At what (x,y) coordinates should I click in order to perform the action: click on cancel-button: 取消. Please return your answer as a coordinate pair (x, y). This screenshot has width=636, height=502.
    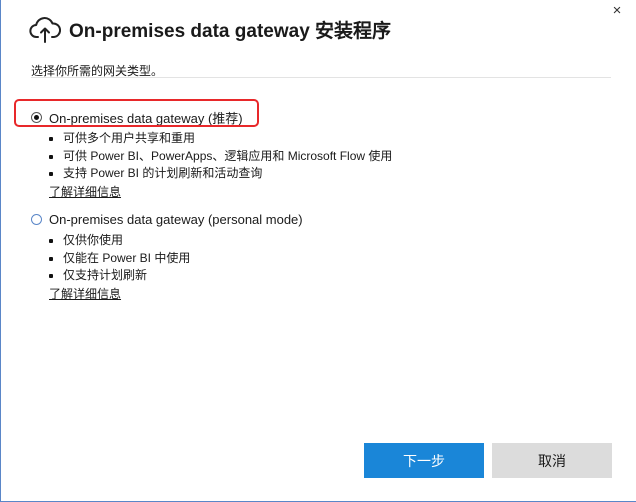
    Looking at the image, I should click on (552, 460).